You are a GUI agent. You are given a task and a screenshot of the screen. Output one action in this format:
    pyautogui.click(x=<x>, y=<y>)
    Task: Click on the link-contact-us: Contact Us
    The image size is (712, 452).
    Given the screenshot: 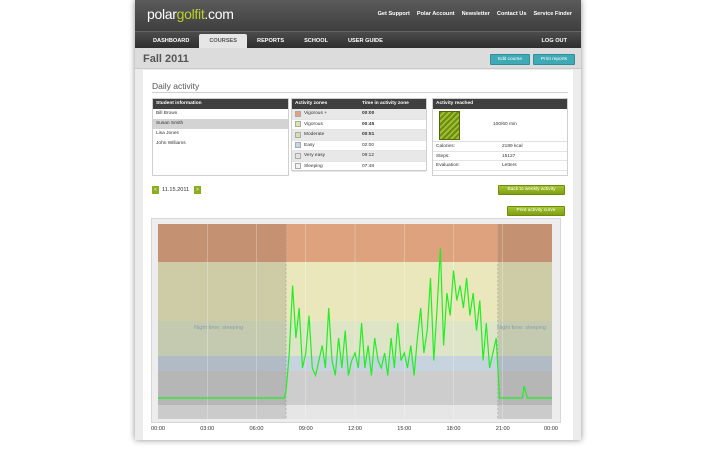 What is the action you would take?
    pyautogui.click(x=512, y=14)
    